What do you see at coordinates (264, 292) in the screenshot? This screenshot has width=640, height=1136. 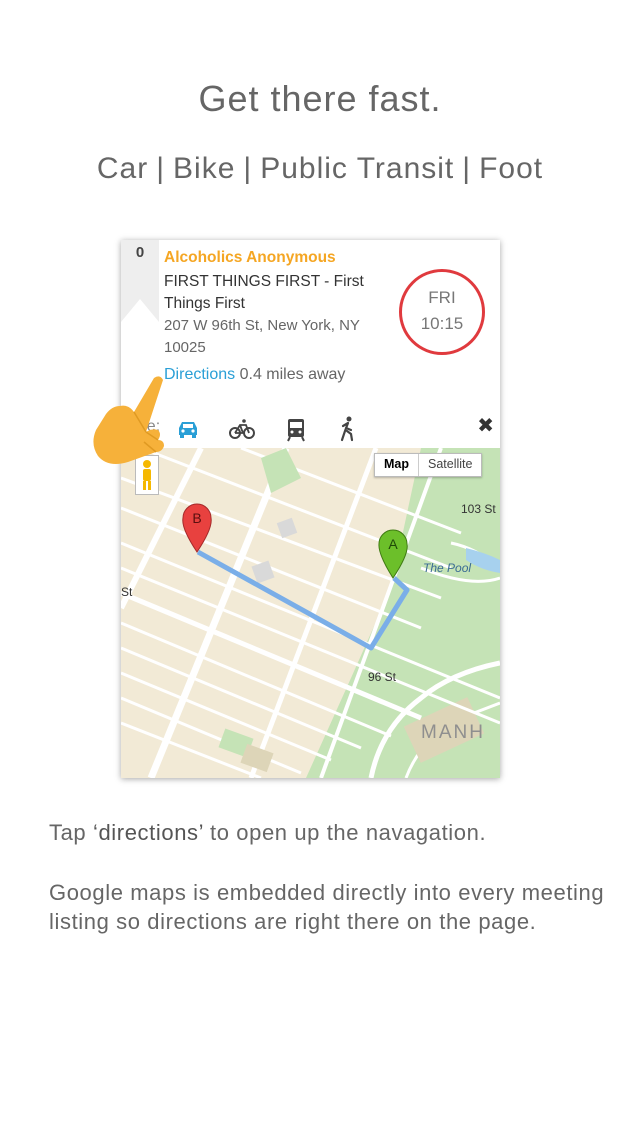 I see `meeting-name: FIRST THINGS FIRST - First Things First` at bounding box center [264, 292].